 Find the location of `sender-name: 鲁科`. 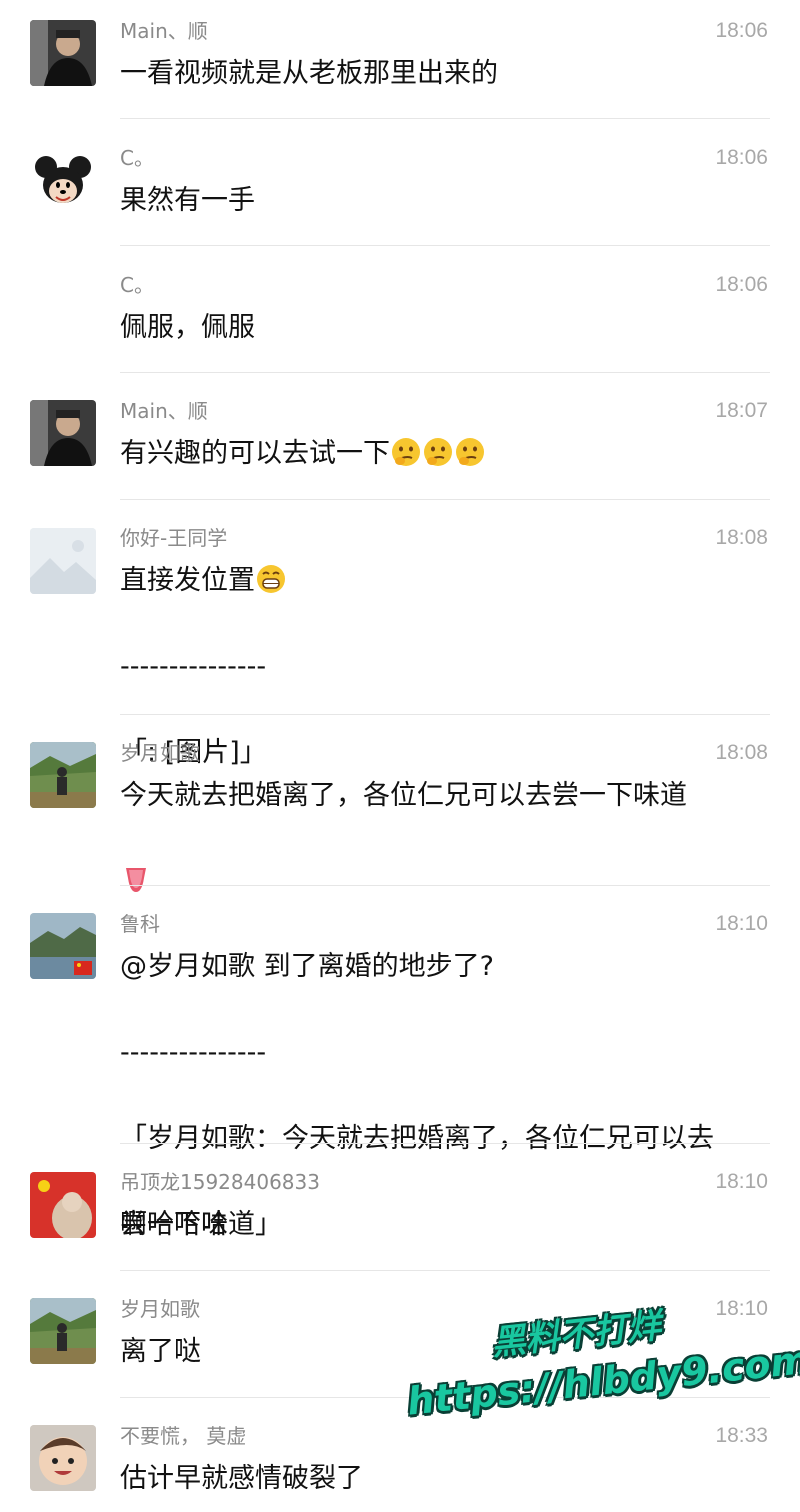

sender-name: 鲁科 is located at coordinates (140, 924).